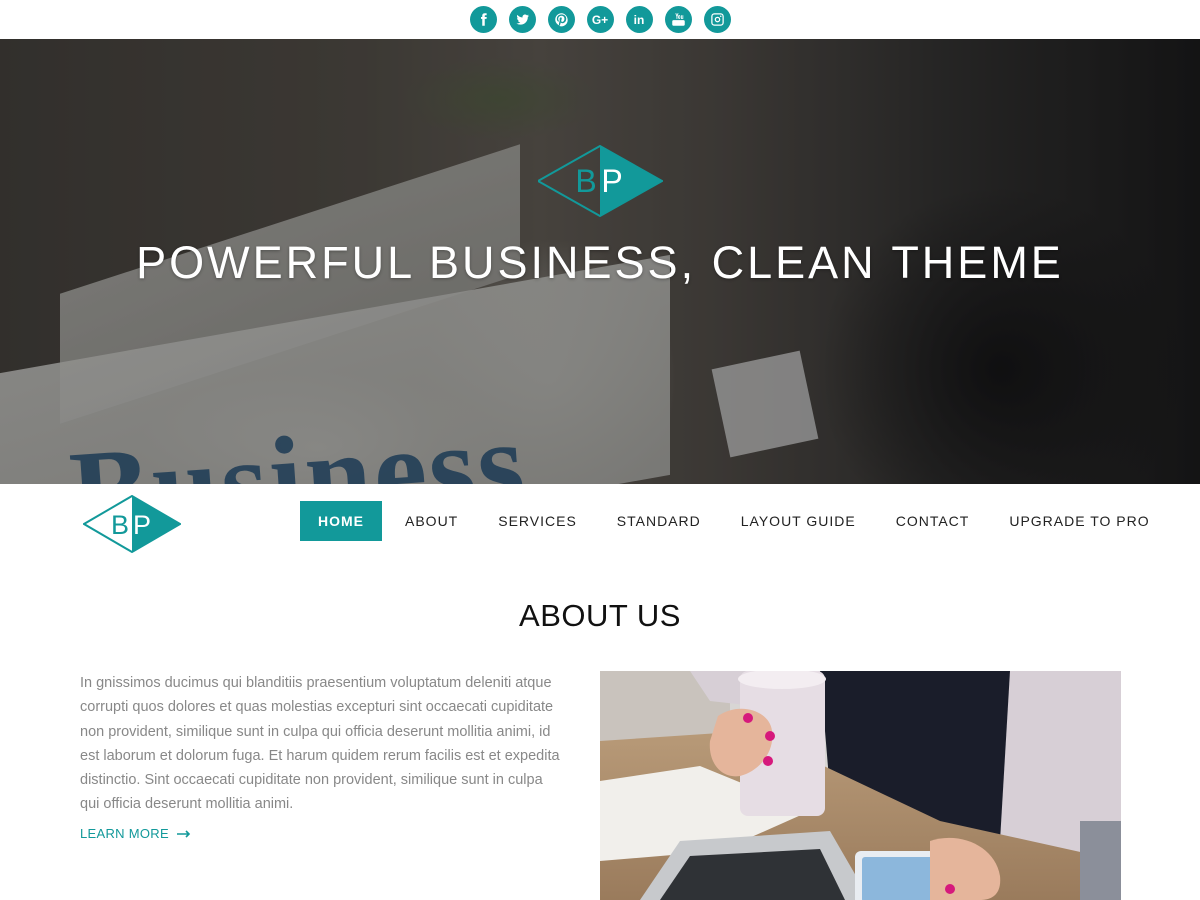 This screenshot has height=900, width=1200. I want to click on site-logo-letter-b: B, so click(120, 525).